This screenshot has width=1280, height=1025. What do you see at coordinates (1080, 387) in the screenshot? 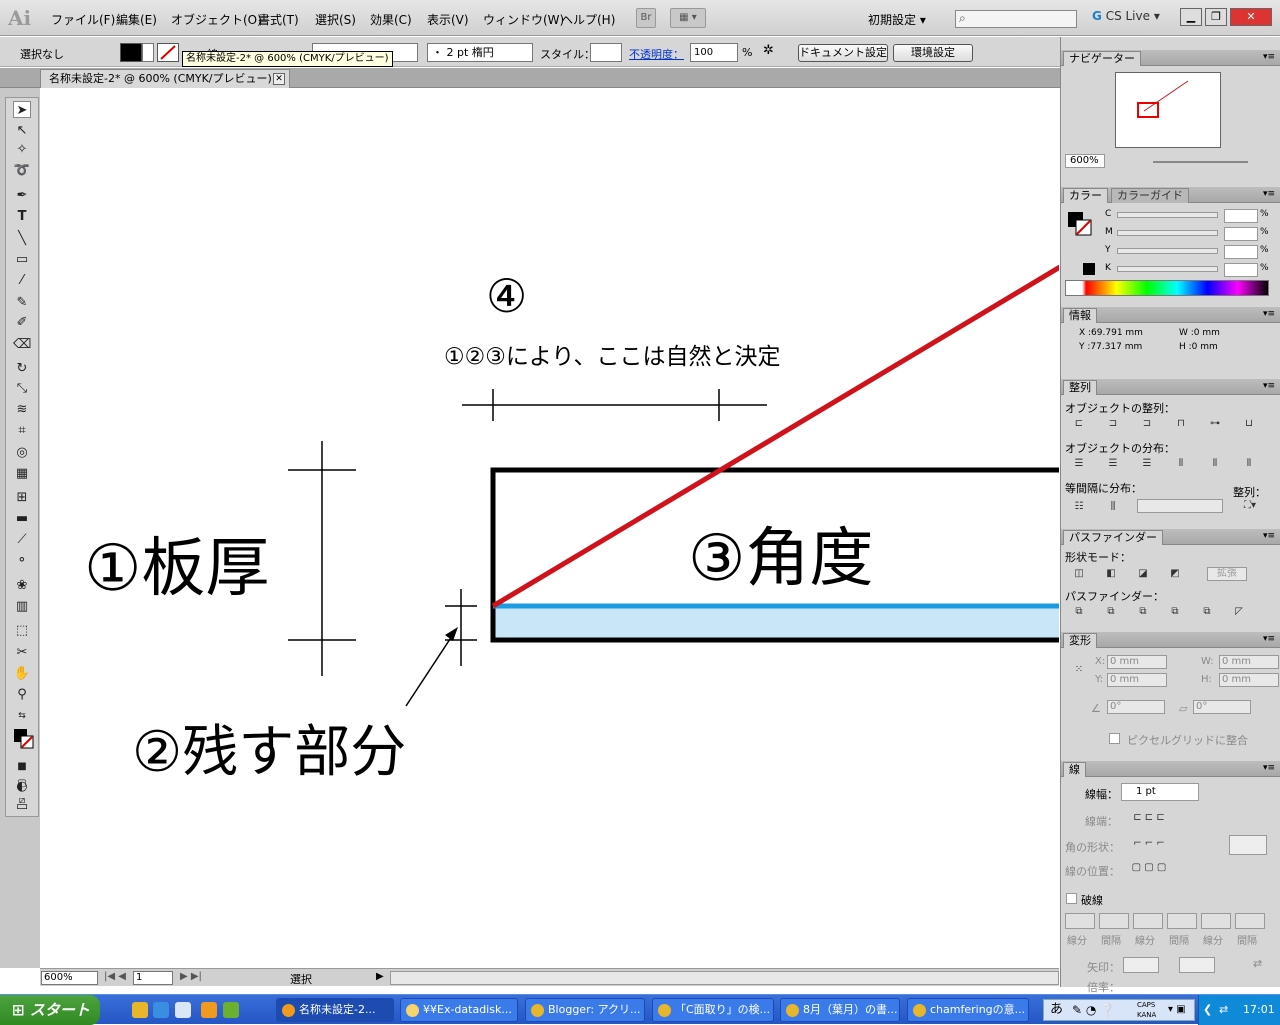
I see `tab-align: 整列` at bounding box center [1080, 387].